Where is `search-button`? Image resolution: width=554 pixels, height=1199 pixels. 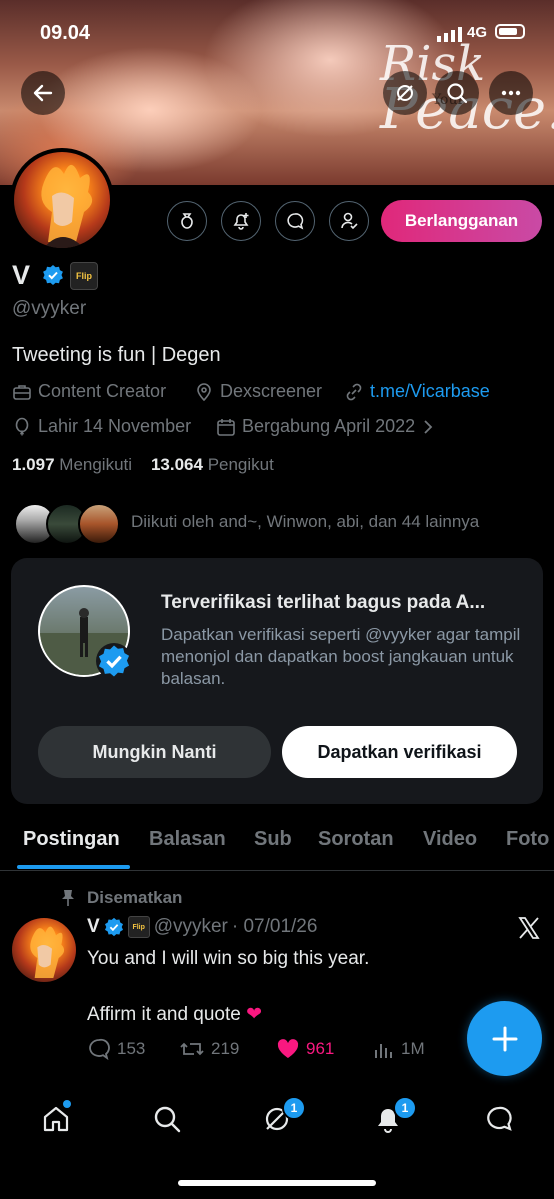
search-button is located at coordinates (457, 93).